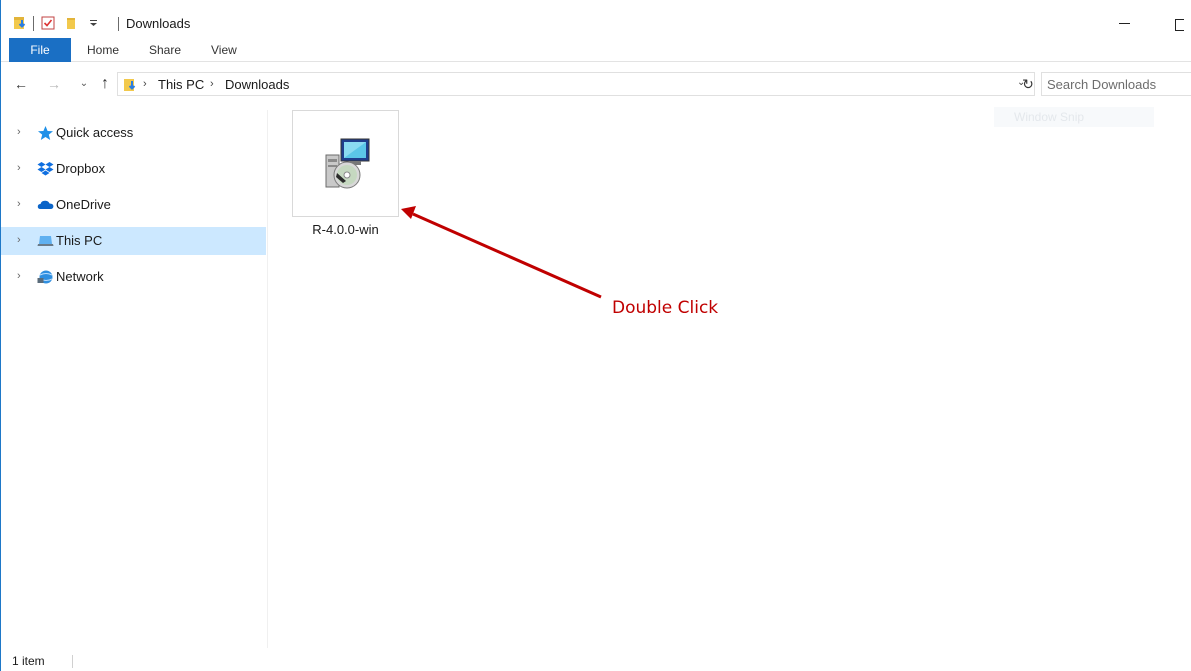 The image size is (1191, 671). Describe the element at coordinates (1124, 22) in the screenshot. I see `minimize-button` at that location.